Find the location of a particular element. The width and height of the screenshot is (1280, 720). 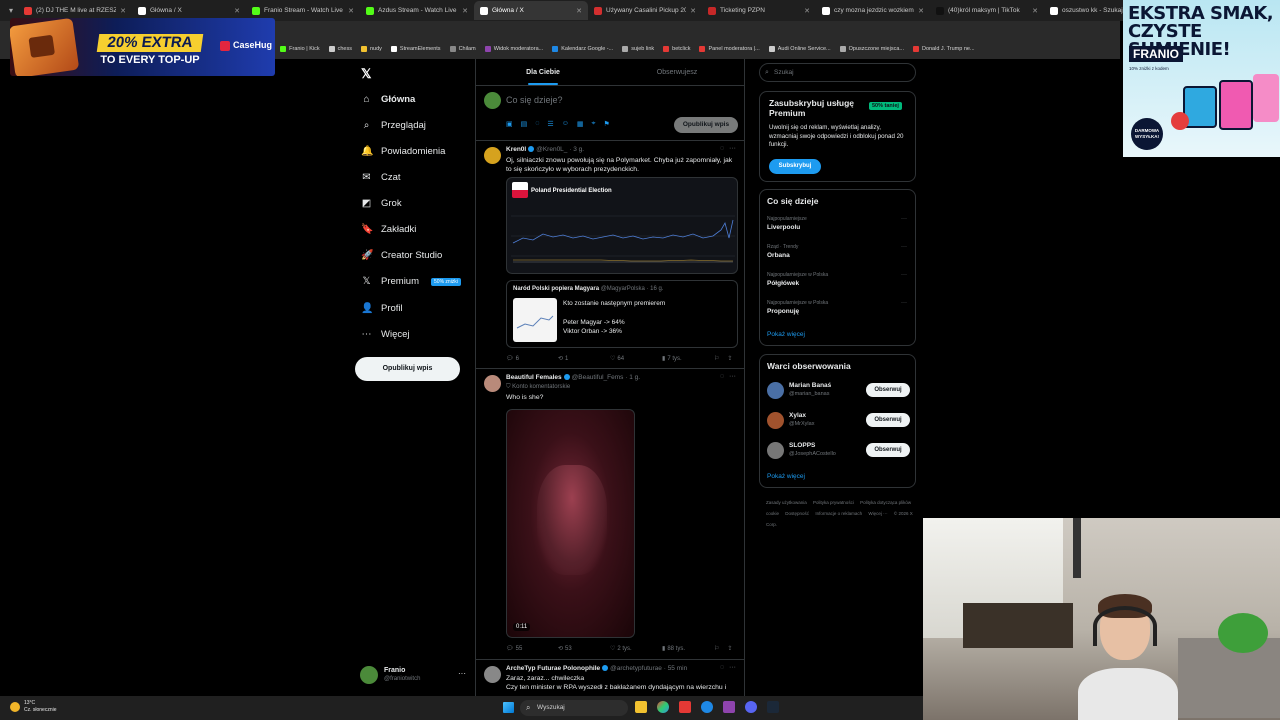

nav-item-premium: 𝕏 Premium 50% zniżki is located at coordinates (411, 281).